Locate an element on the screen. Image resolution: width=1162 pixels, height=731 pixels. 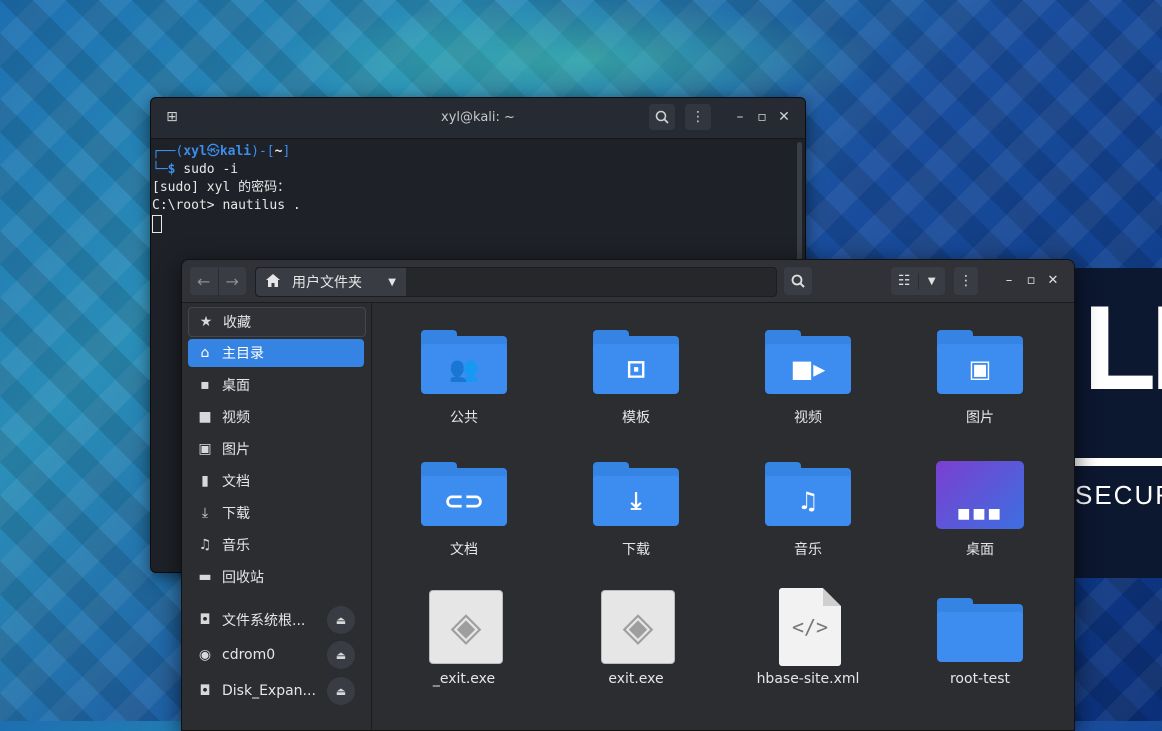
star-icon: ★ is located at coordinates (206, 322).